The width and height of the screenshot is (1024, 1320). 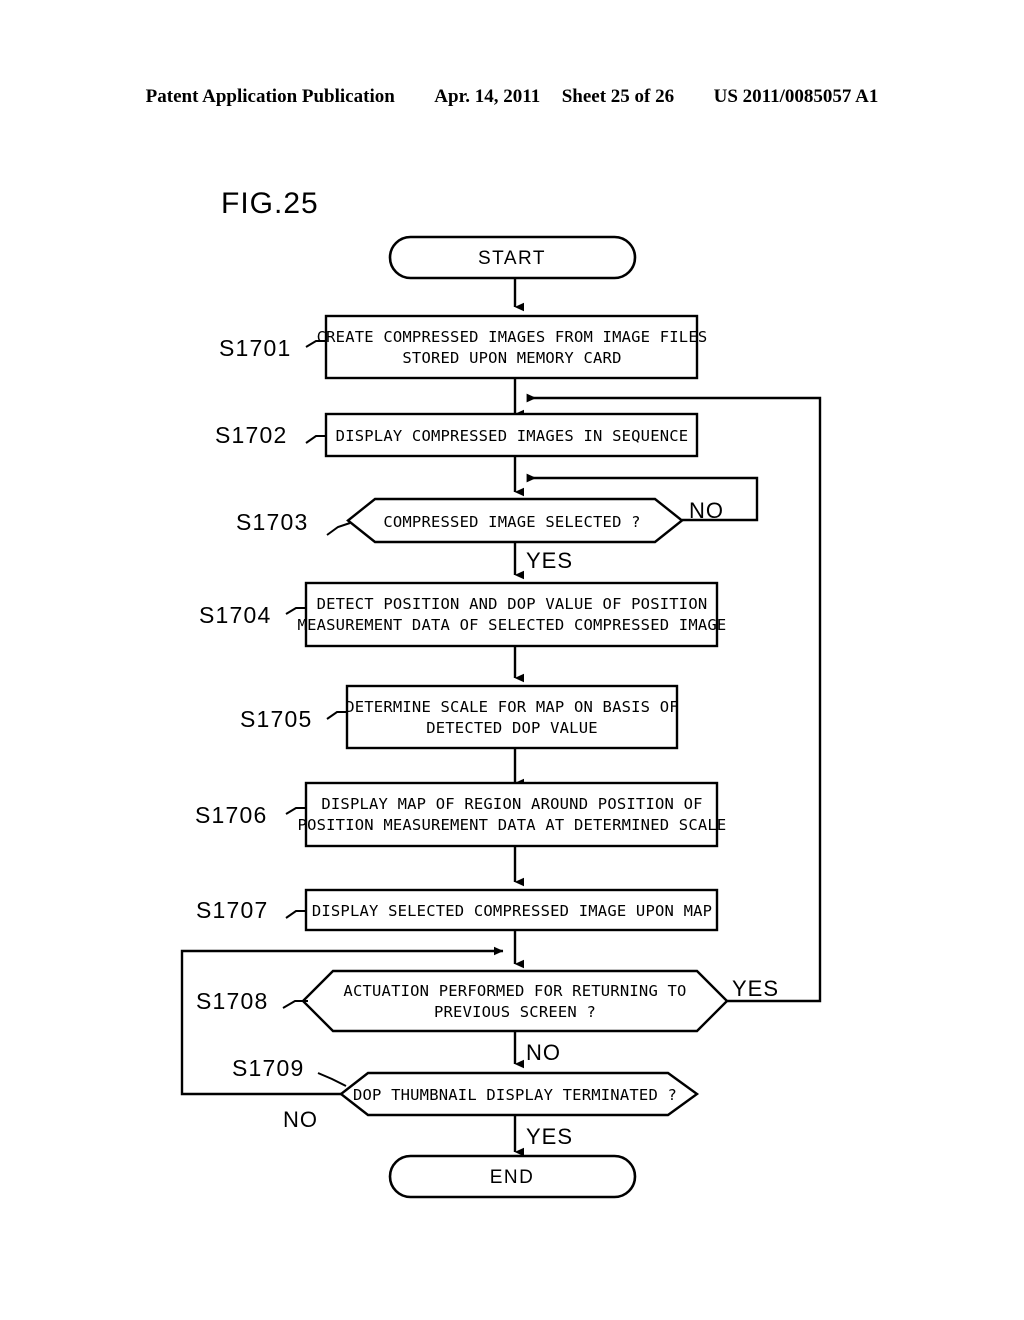 I want to click on flow-node-end: END, so click(x=512, y=1176).